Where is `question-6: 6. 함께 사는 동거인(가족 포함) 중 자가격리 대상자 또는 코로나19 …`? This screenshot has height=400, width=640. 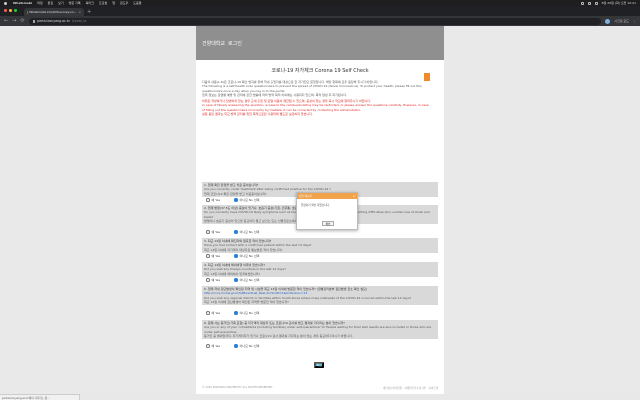
question-6: 6. 함께 사는 동거인(가족 포함) 중 자가격리 대상자 또는 코로나19 … is located at coordinates (320, 330).